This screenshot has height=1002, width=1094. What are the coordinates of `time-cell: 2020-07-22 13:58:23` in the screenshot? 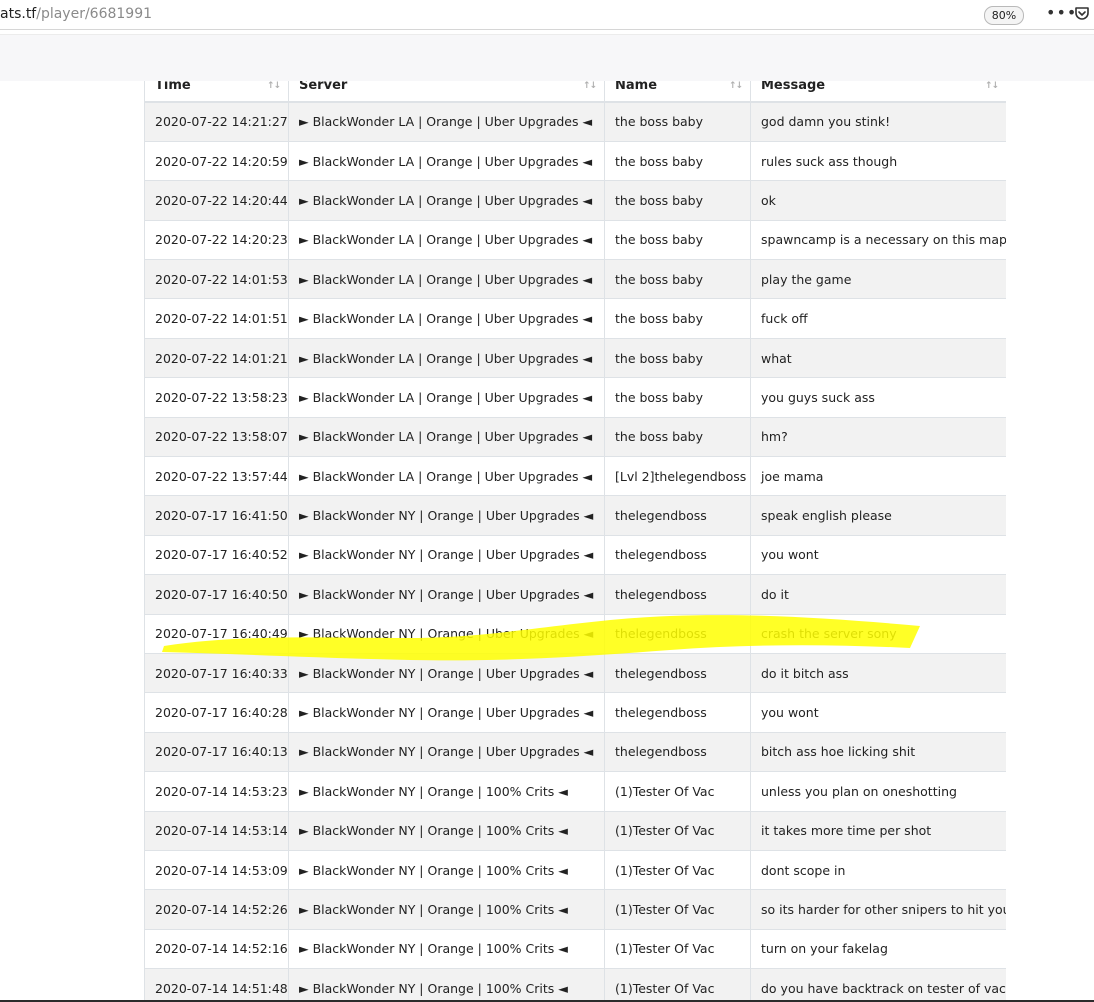 It's located at (216, 397).